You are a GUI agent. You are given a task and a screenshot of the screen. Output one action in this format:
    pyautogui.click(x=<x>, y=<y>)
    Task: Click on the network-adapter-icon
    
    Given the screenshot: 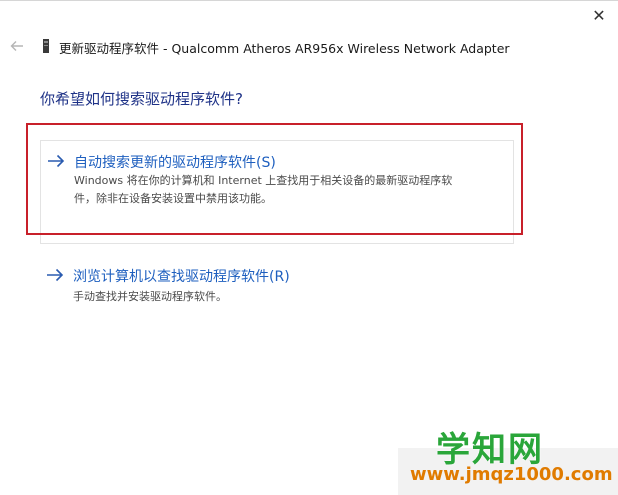 What is the action you would take?
    pyautogui.click(x=46, y=46)
    